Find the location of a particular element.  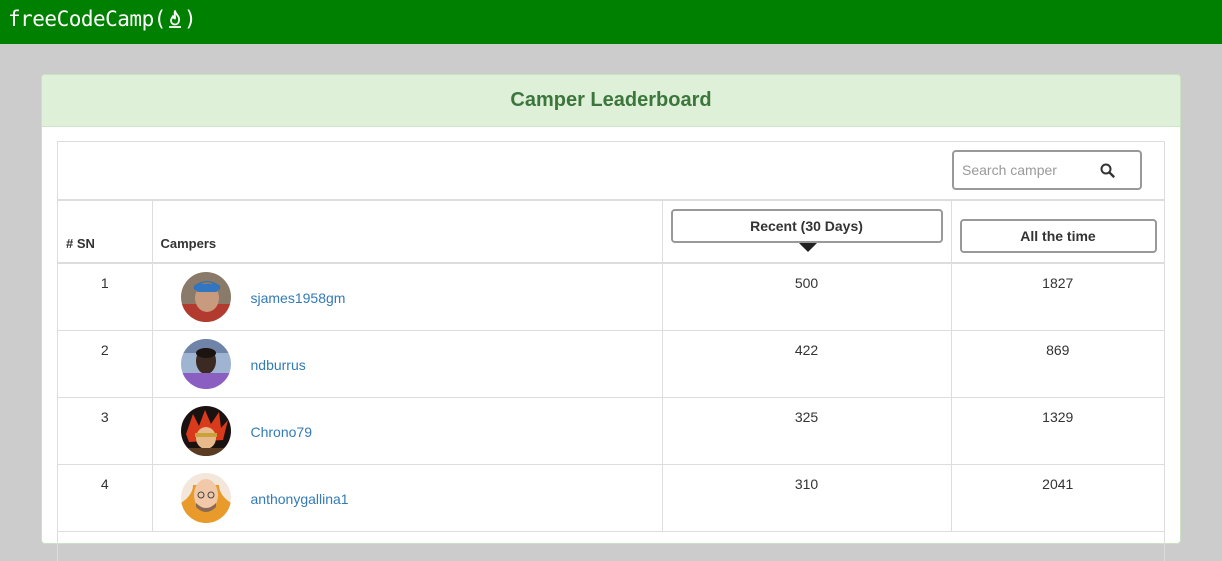

search-input is located at coordinates (1027, 170).